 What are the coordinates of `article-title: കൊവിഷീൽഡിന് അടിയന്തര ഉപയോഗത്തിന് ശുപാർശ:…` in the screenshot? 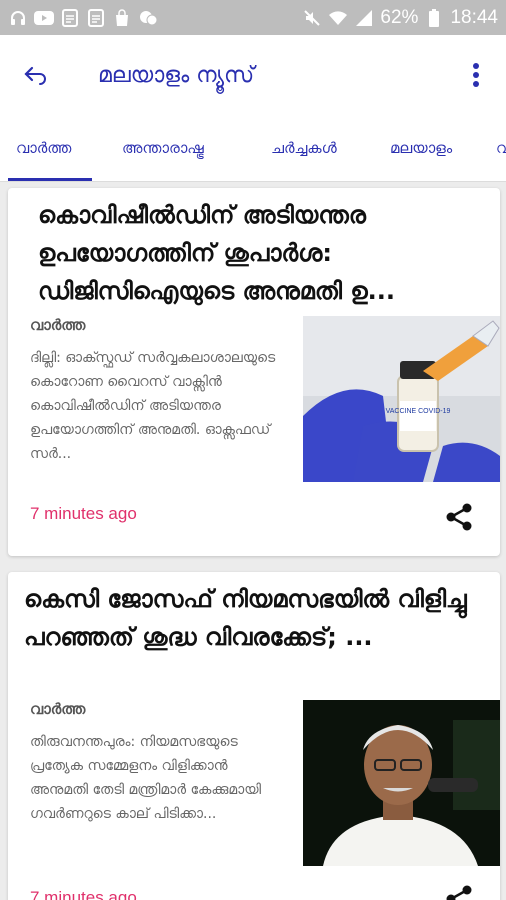 It's located at (254, 249).